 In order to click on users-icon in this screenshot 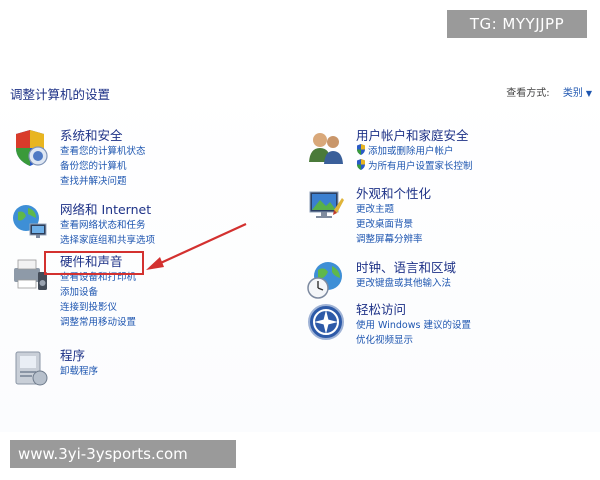, I will do `click(326, 148)`.